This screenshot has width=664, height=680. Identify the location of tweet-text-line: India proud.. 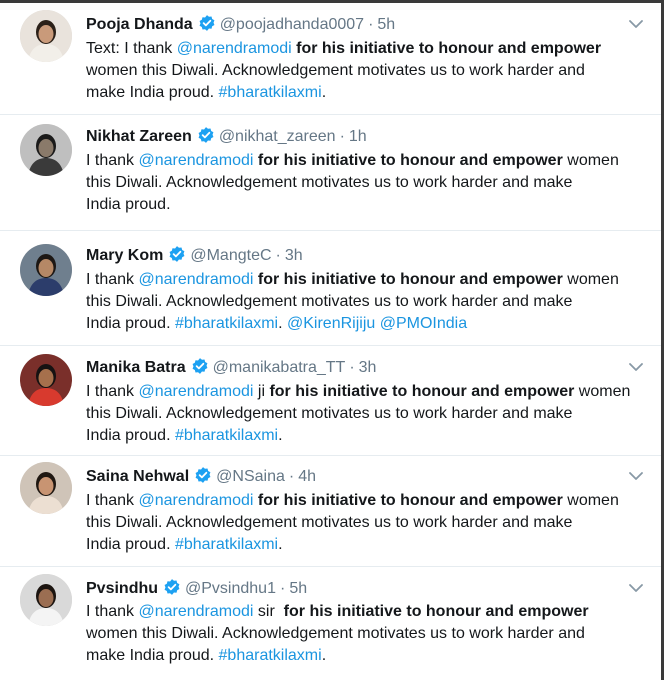
(368, 205).